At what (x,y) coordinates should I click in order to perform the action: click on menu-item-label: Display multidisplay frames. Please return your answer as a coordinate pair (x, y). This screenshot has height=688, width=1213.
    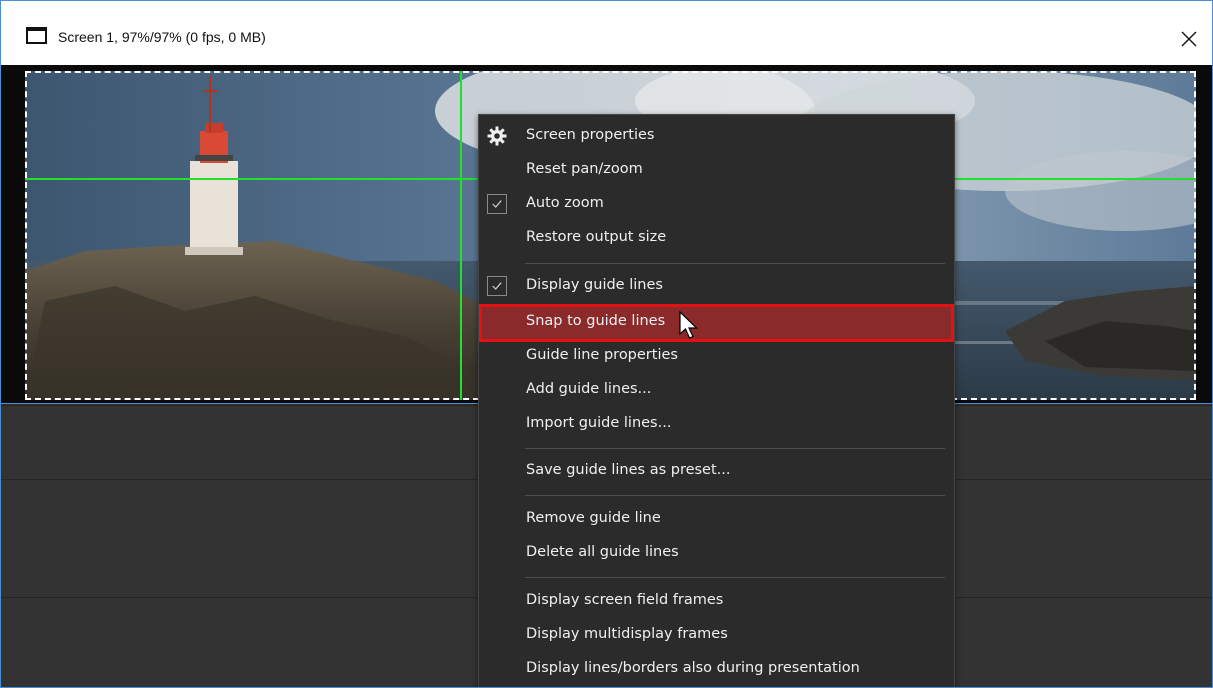
    Looking at the image, I should click on (627, 634).